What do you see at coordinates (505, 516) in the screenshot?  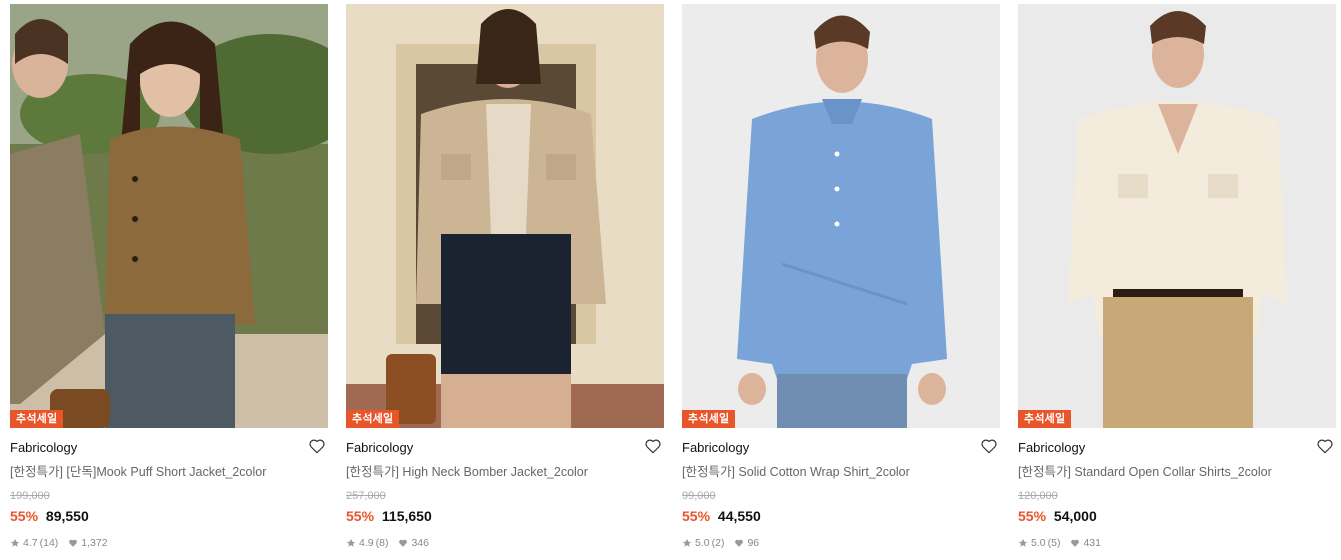 I see `price-row: 55% 115,650` at bounding box center [505, 516].